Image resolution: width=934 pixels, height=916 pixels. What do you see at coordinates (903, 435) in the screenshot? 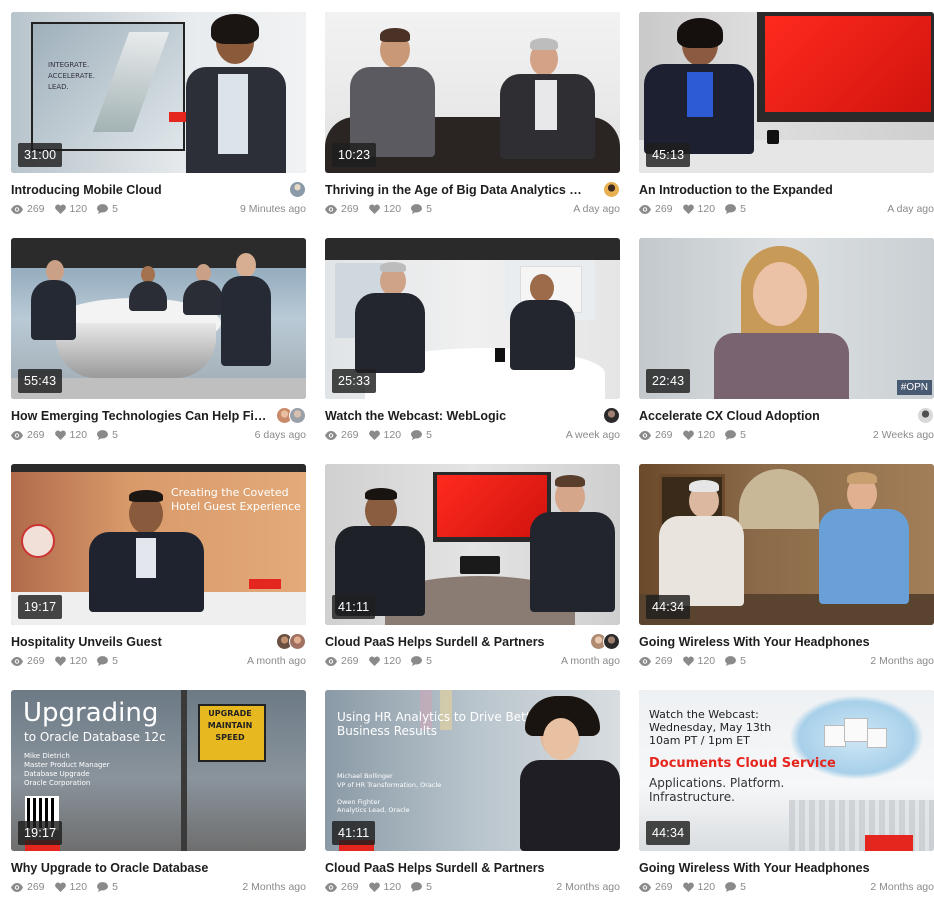
I see `published-time: 2 Weeks ago` at bounding box center [903, 435].